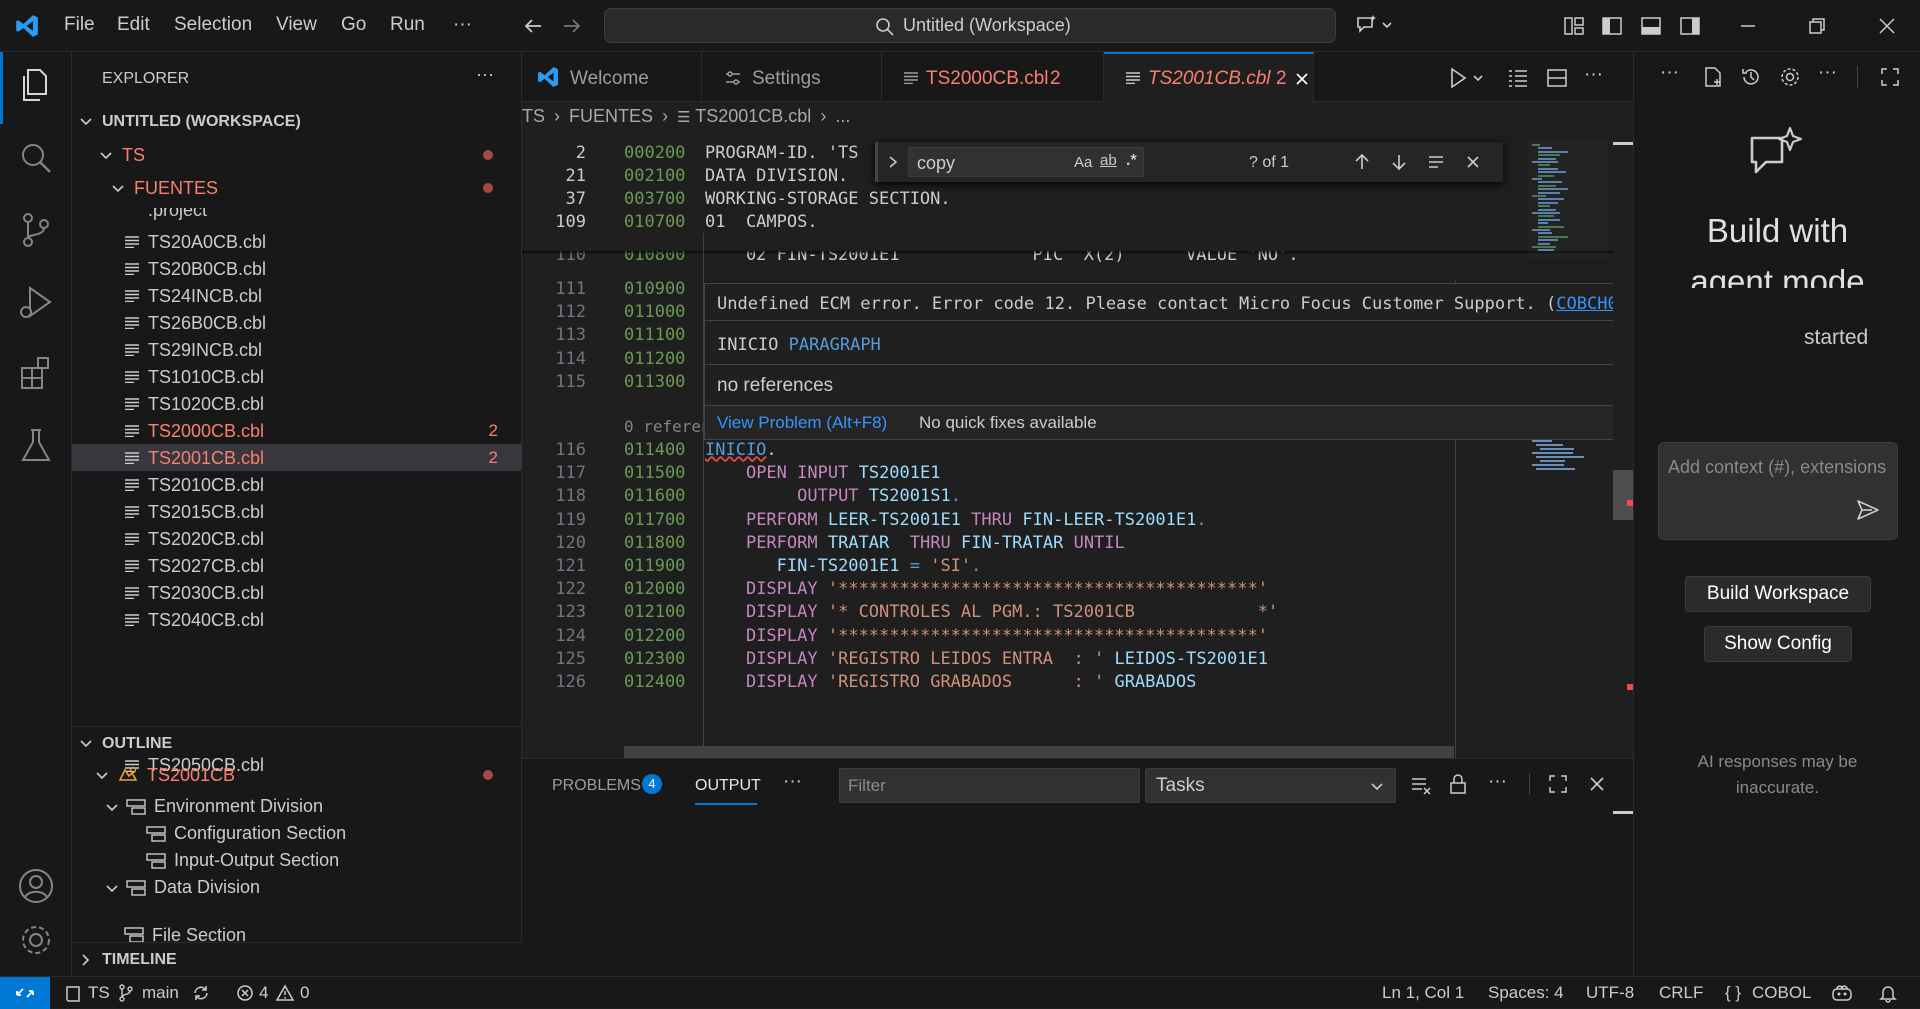 The height and width of the screenshot is (1009, 1920). What do you see at coordinates (1690, 26) in the screenshot?
I see `toggle-secondary-sidebar-icon` at bounding box center [1690, 26].